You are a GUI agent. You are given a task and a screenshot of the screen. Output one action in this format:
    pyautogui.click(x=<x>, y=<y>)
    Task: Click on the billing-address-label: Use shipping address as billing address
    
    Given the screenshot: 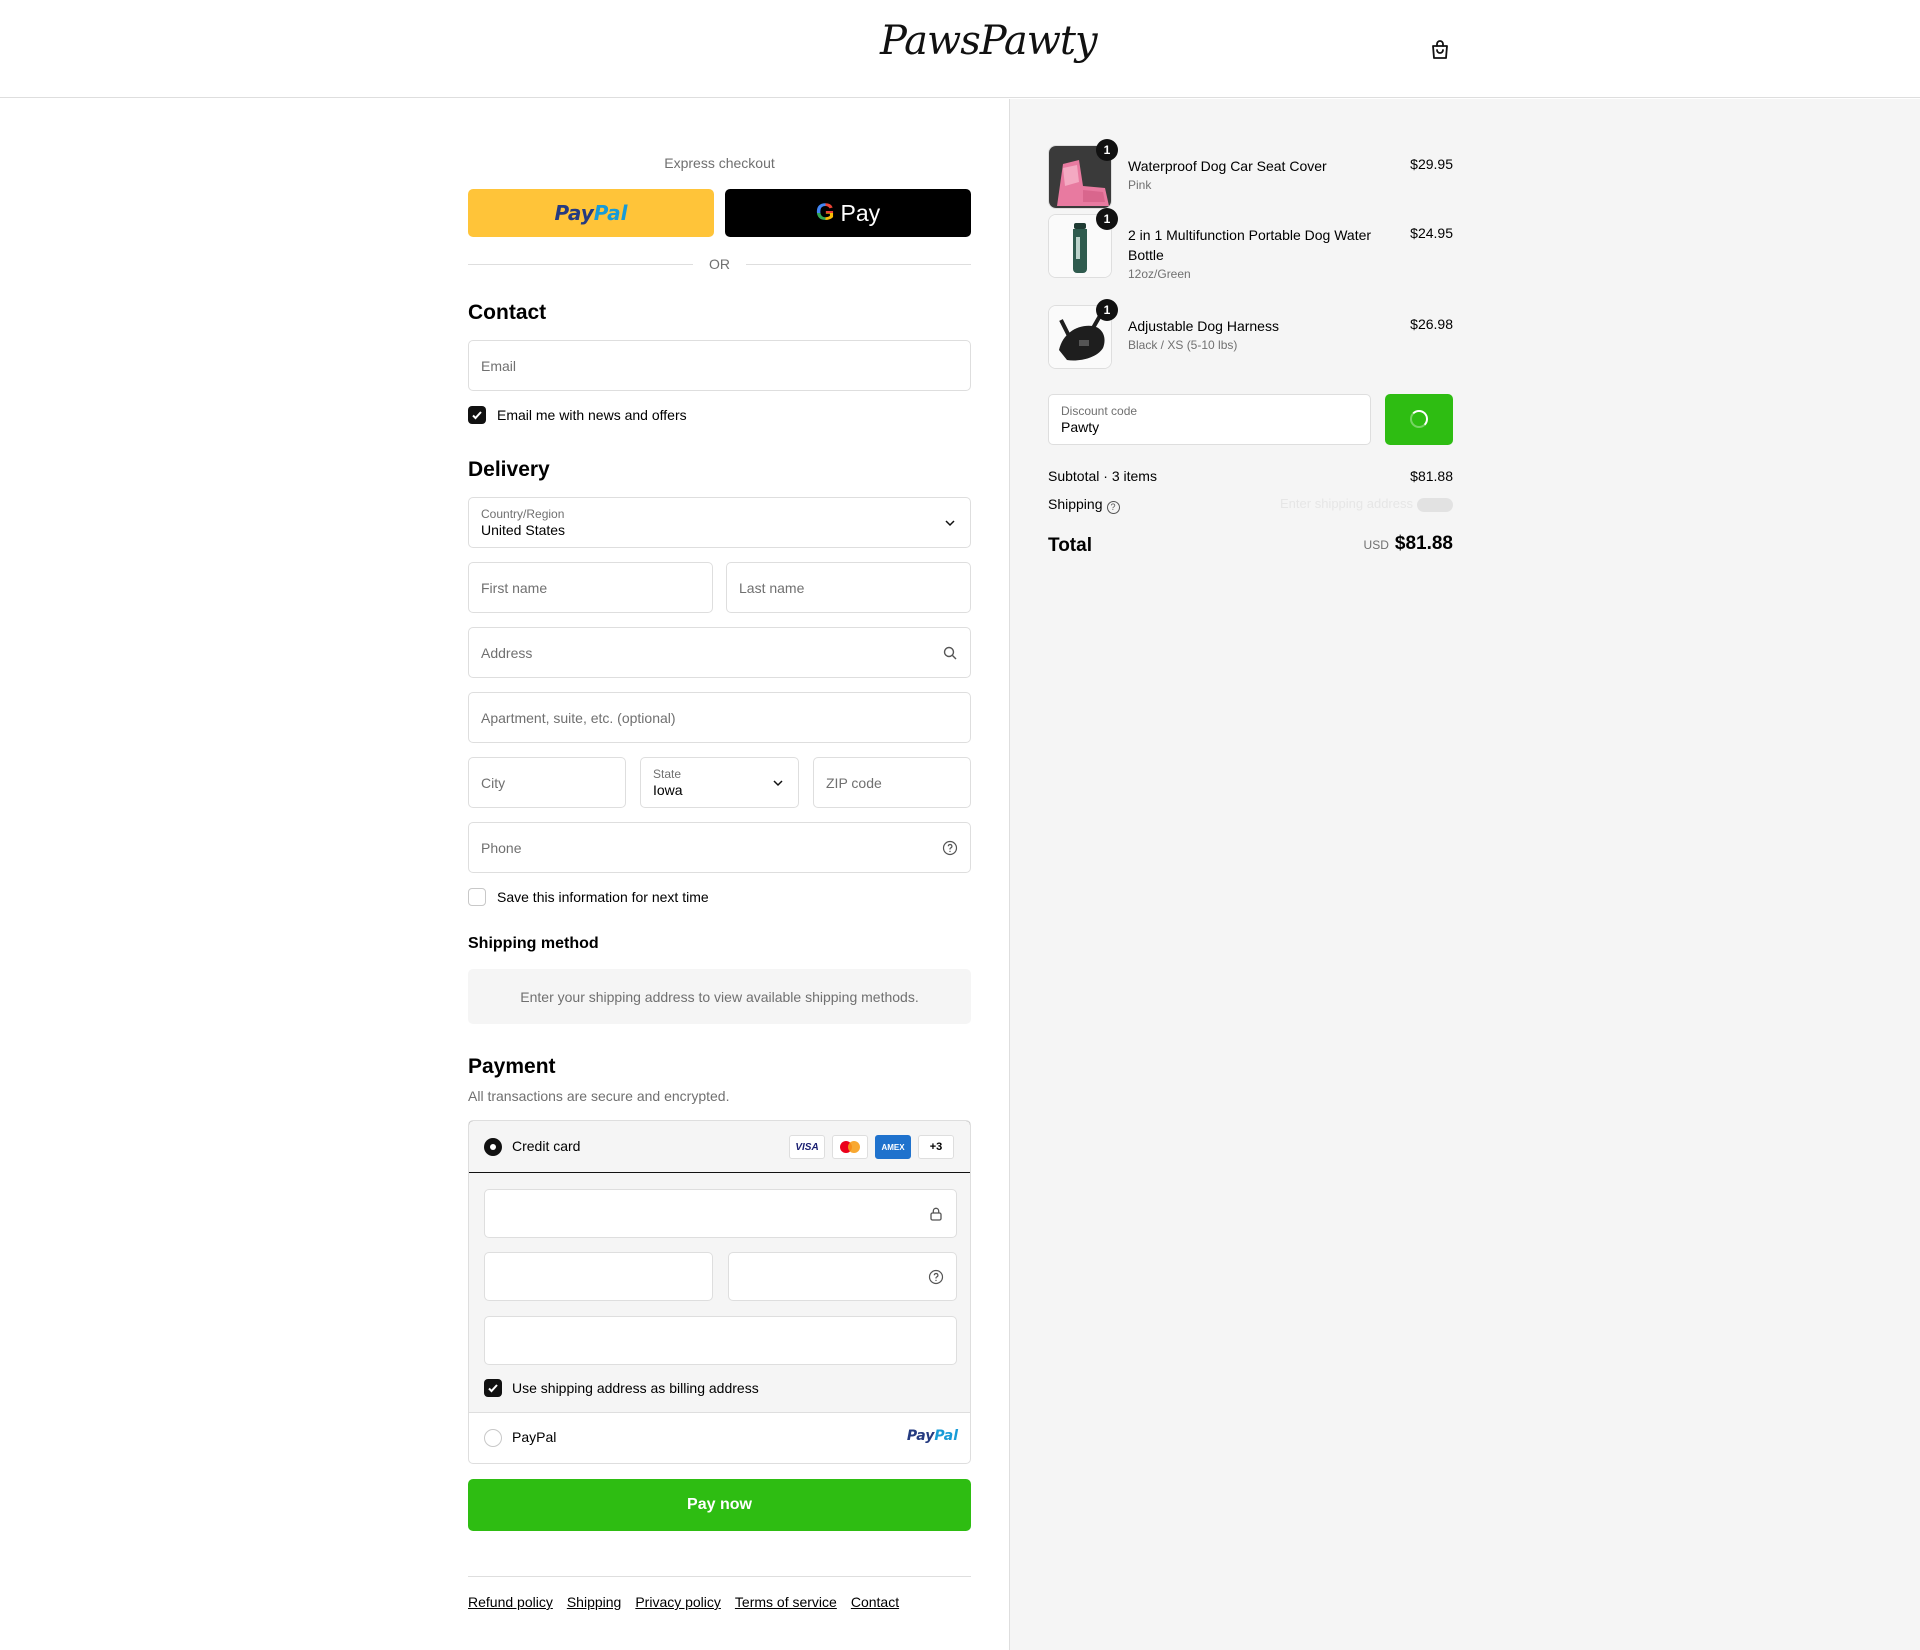 What is the action you would take?
    pyautogui.click(x=635, y=1388)
    